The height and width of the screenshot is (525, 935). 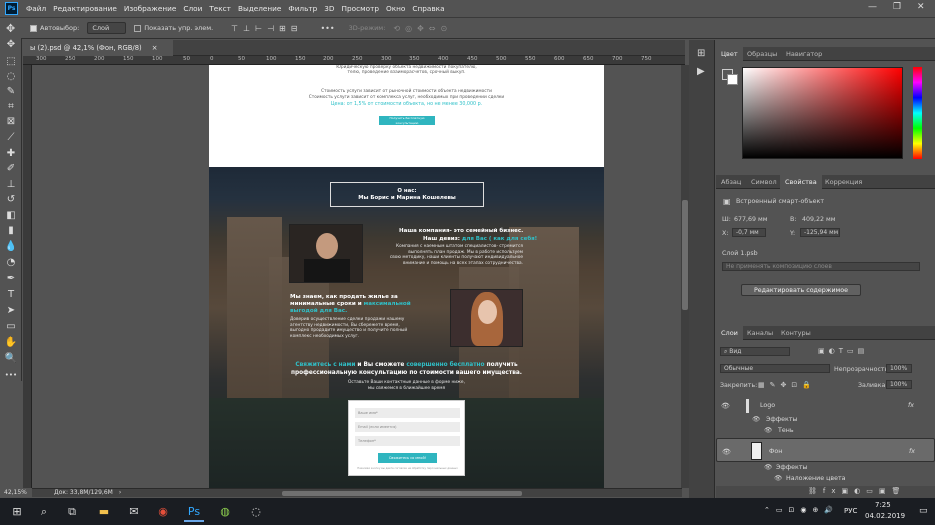 What do you see at coordinates (819, 219) in the screenshot?
I see `height-value: 409,22 мм` at bounding box center [819, 219].